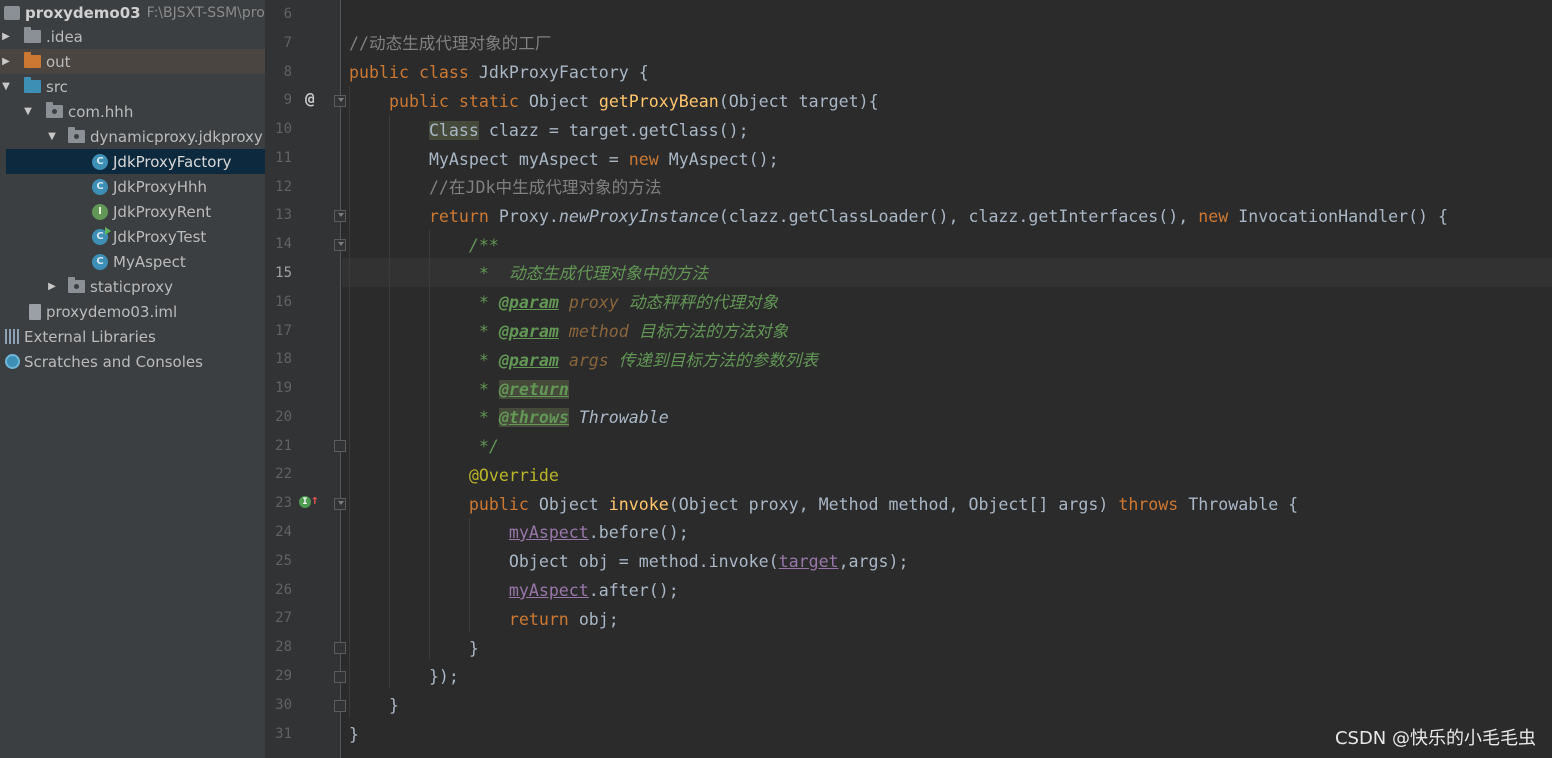 Image resolution: width=1552 pixels, height=758 pixels. Describe the element at coordinates (658, 101) in the screenshot. I see `method-name: getProxyBean` at that location.